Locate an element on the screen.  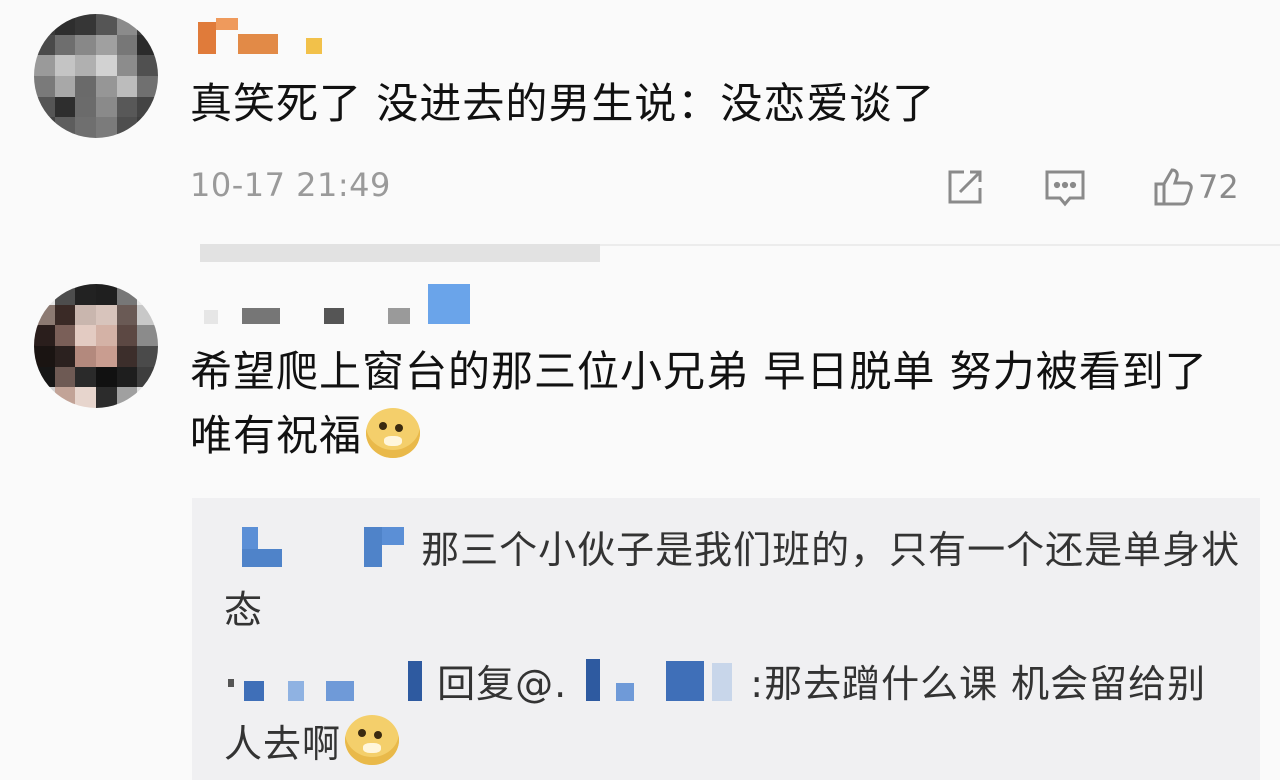
mention-username-mosaic is located at coordinates (665, 681).